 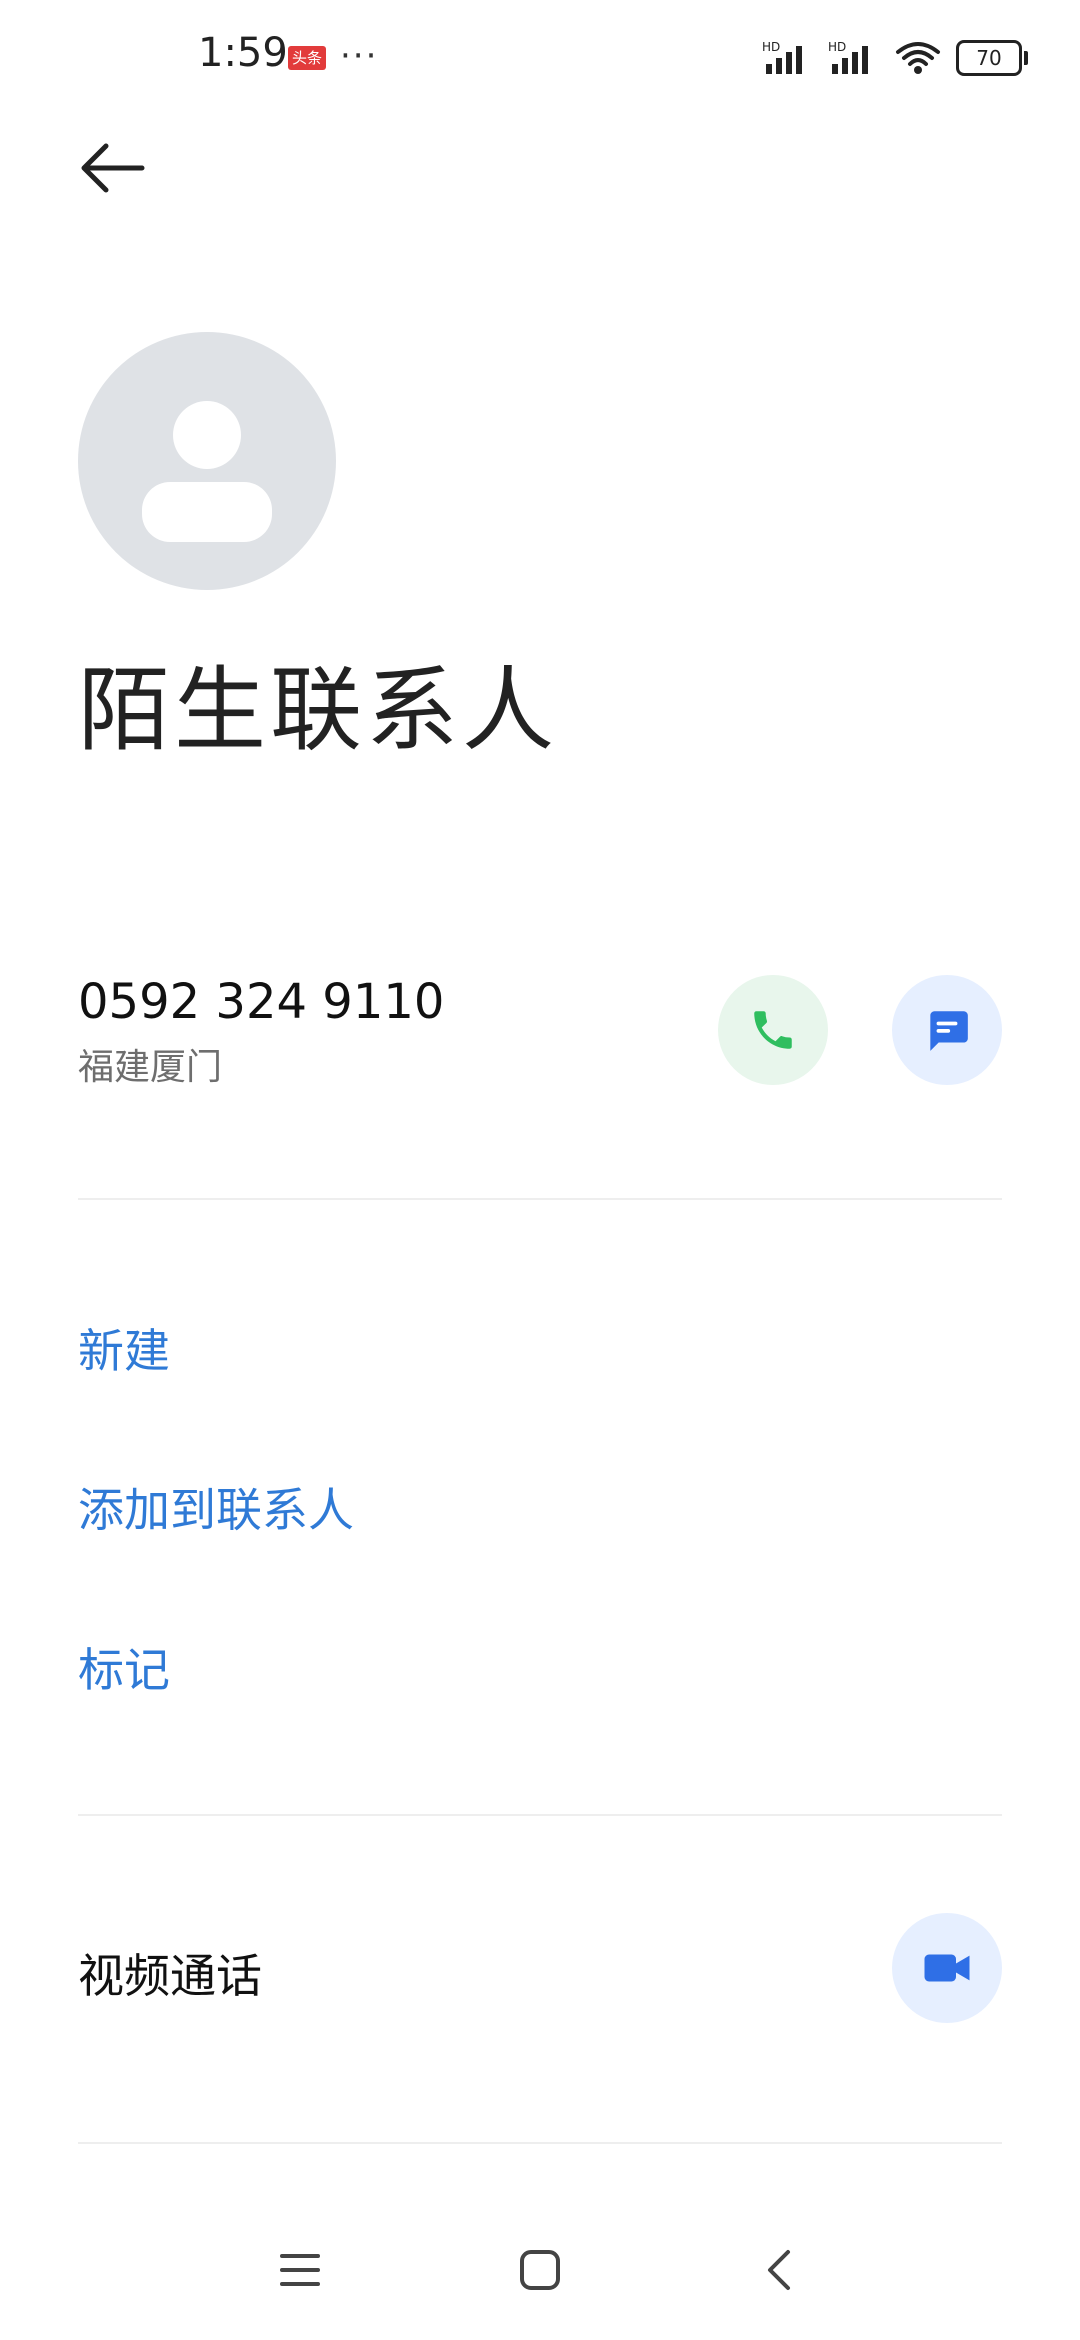 What do you see at coordinates (261, 1002) in the screenshot?
I see `phone-number: 0592 324 9110` at bounding box center [261, 1002].